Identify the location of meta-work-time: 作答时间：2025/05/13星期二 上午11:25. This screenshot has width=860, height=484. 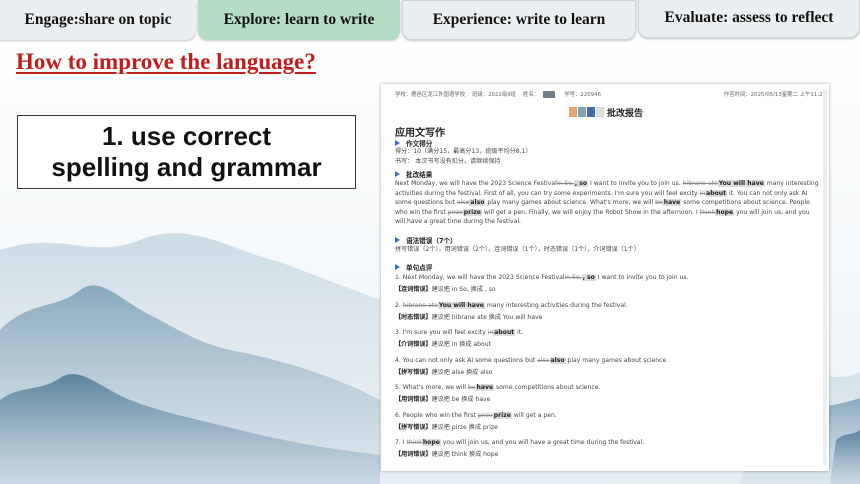
(774, 95).